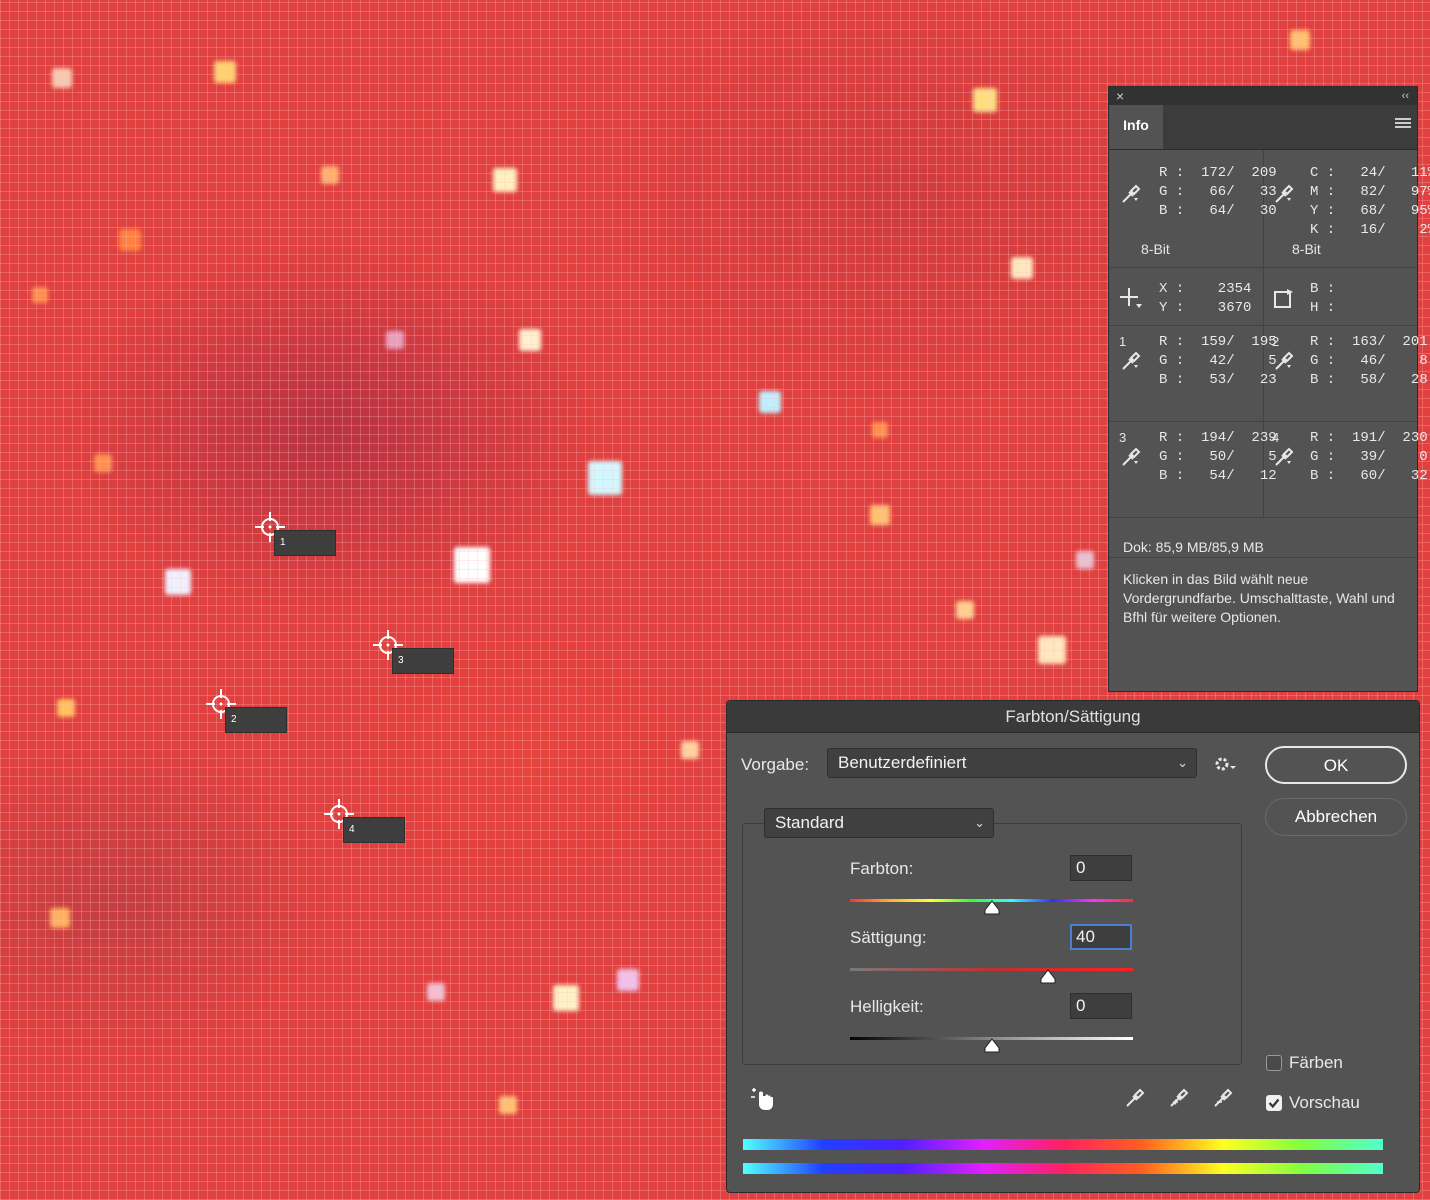 The image size is (1430, 1200). What do you see at coordinates (1123, 341) in the screenshot?
I see `sampler-index: 1` at bounding box center [1123, 341].